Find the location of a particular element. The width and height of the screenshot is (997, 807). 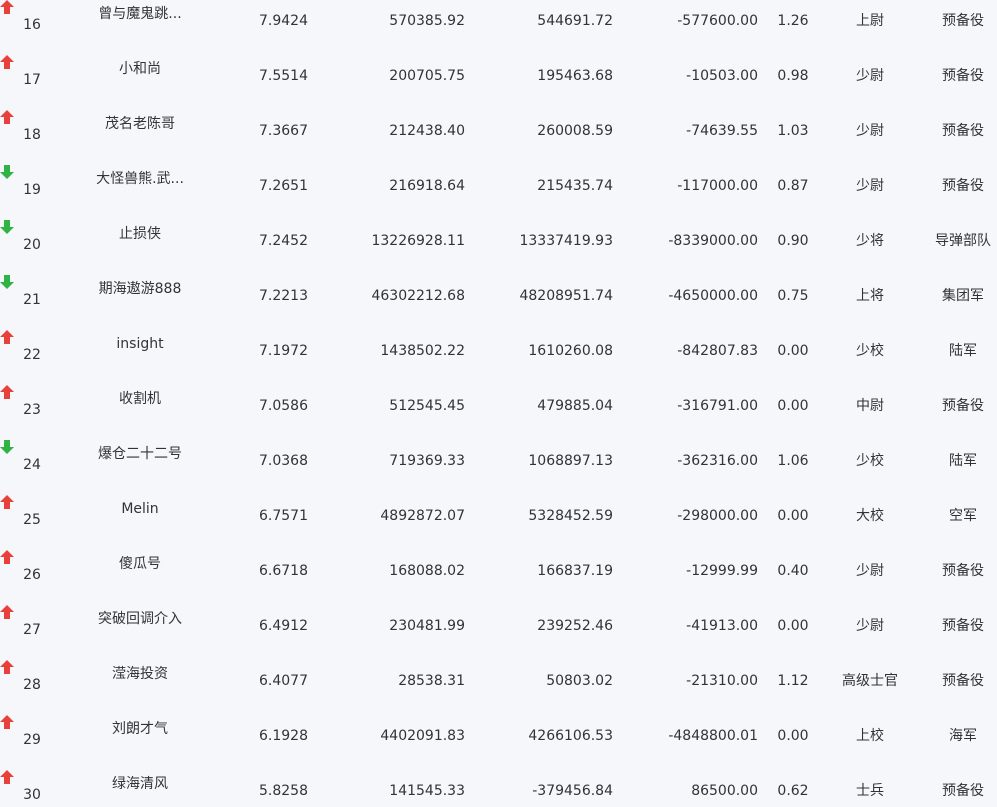

profit-value-cell: -21310.00 is located at coordinates (722, 681).